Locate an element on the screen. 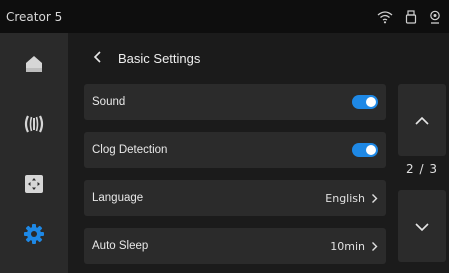 This screenshot has width=449, height=273. page-title: Basic Settings is located at coordinates (159, 58).